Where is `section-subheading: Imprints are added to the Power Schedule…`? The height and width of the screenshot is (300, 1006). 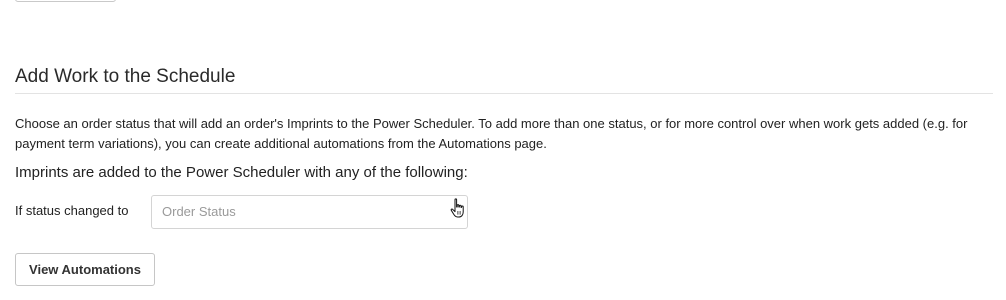
section-subheading: Imprints are added to the Power Schedule… is located at coordinates (241, 172).